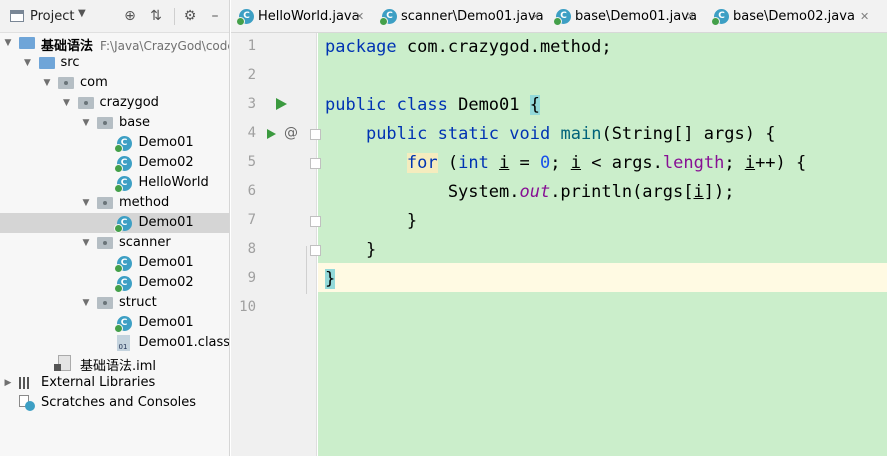 The height and width of the screenshot is (456, 887). I want to click on libraries-icon, so click(26, 383).